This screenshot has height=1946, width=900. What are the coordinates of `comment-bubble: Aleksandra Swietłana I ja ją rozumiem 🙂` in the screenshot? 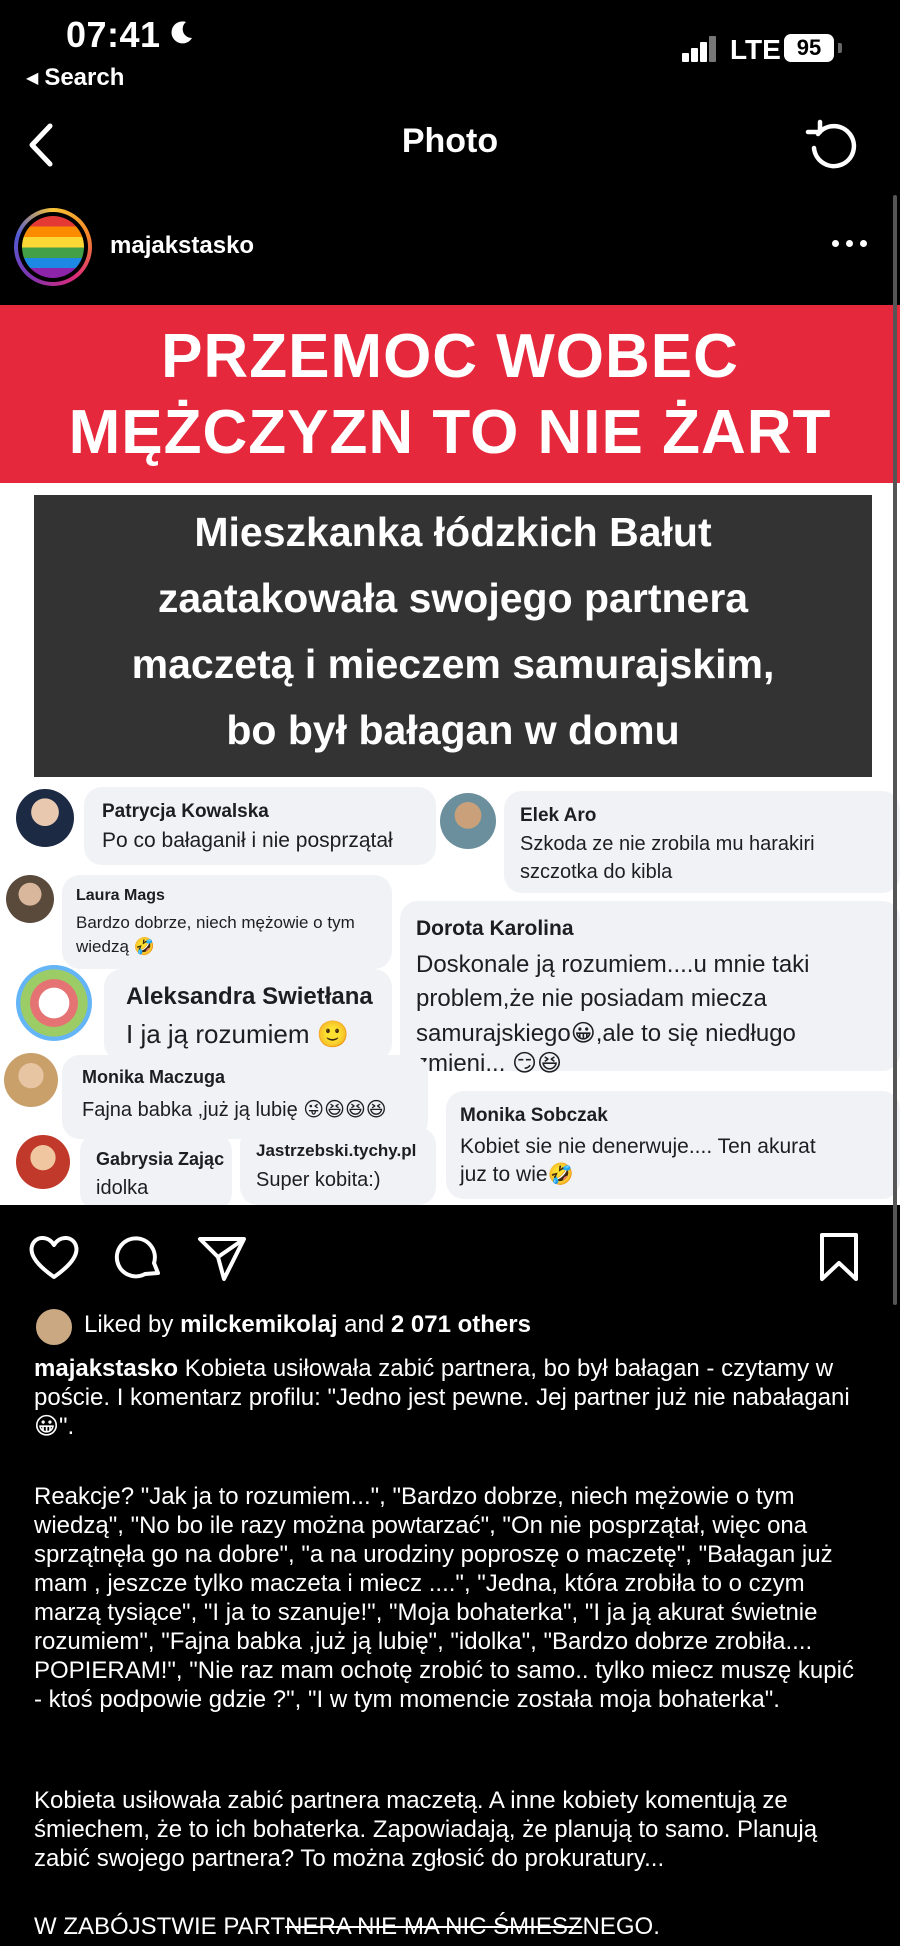 It's located at (248, 1015).